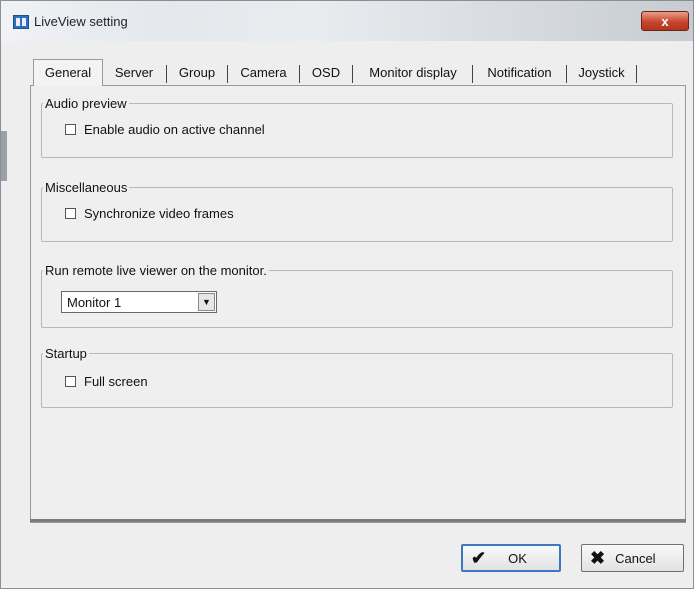  I want to click on sync-video-checkbox, so click(70, 213).